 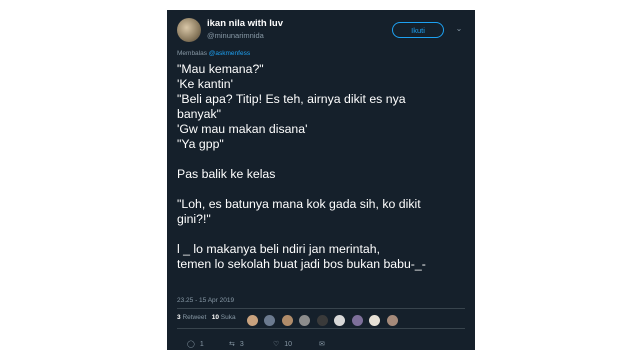 I want to click on engagement-stats: 3 Retweet 10 Suka, so click(x=206, y=317).